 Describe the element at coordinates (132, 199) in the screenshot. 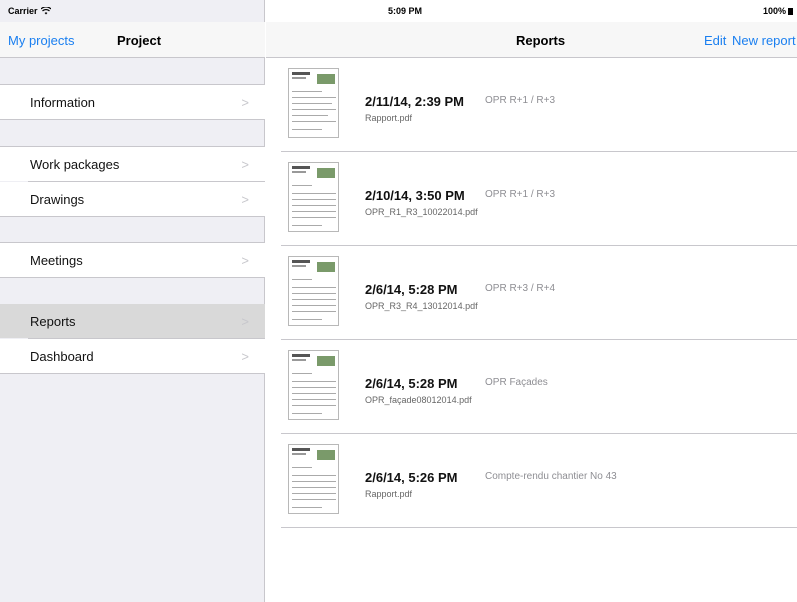

I see `sidebar-item-drawings: Drawings >` at that location.